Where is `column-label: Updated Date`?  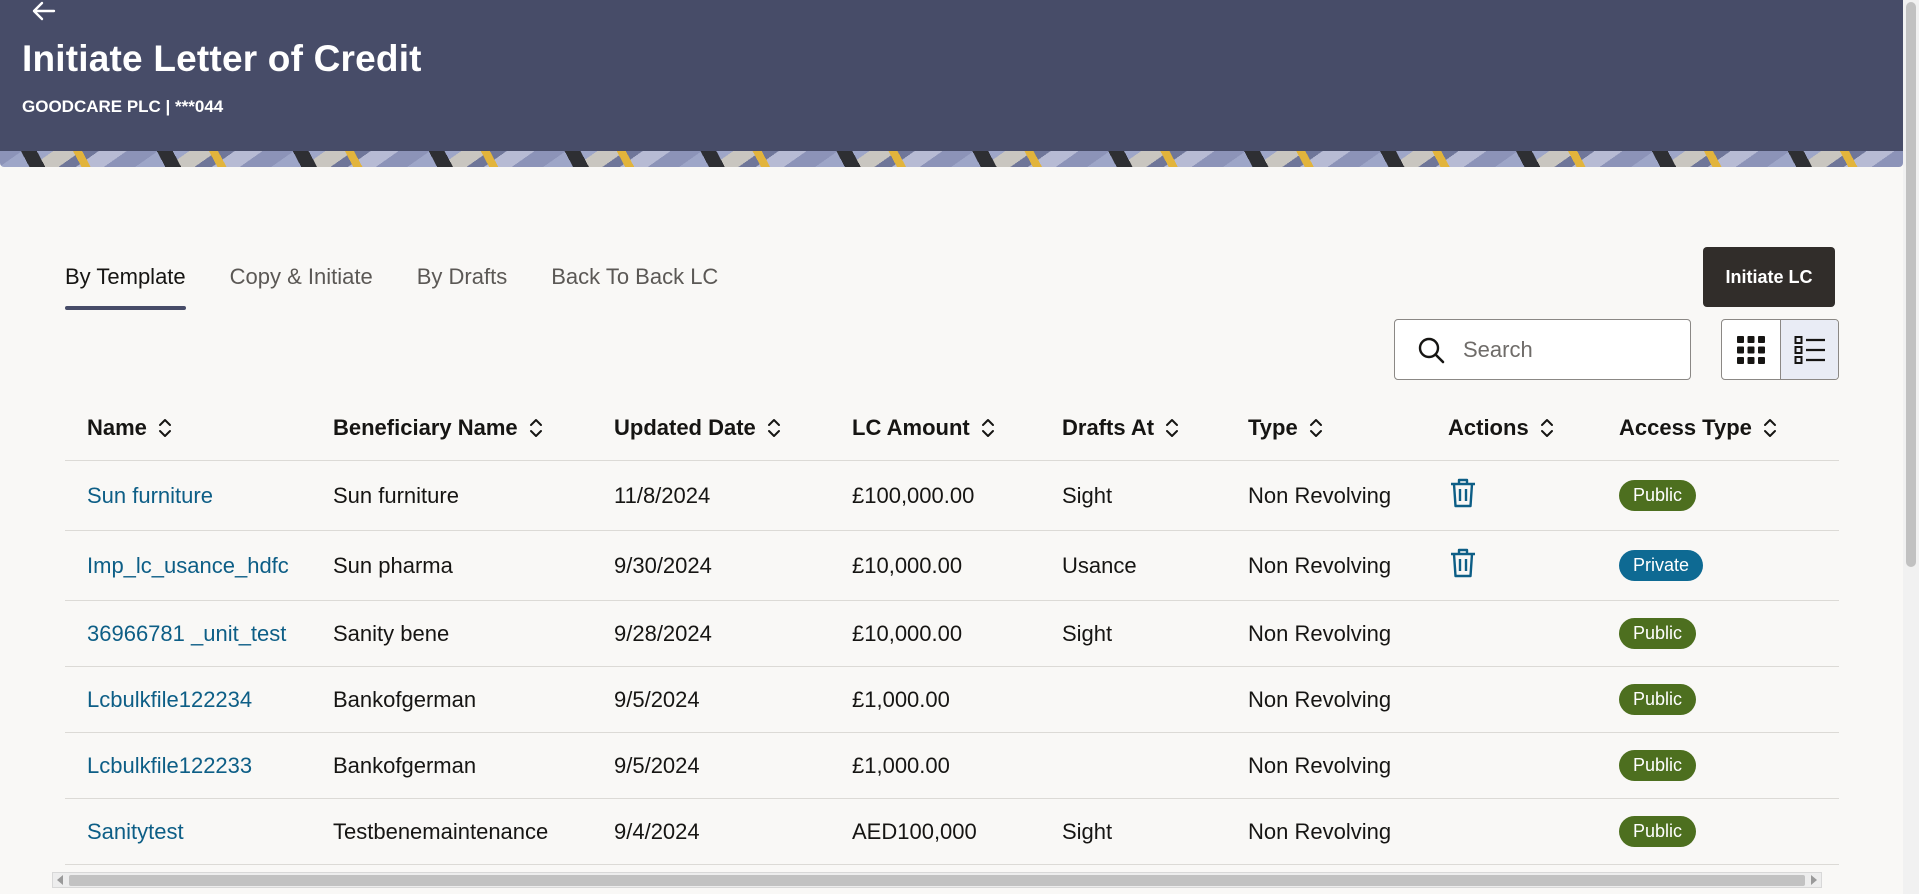 column-label: Updated Date is located at coordinates (685, 427).